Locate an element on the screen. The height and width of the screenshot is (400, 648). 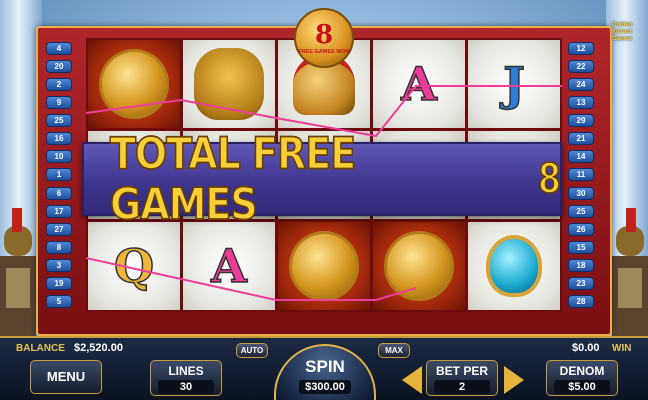
payline-indicators-left: 4 20 2 9 25 16 10 1 6 17 27 8 3 19 5 is located at coordinates (59, 175).